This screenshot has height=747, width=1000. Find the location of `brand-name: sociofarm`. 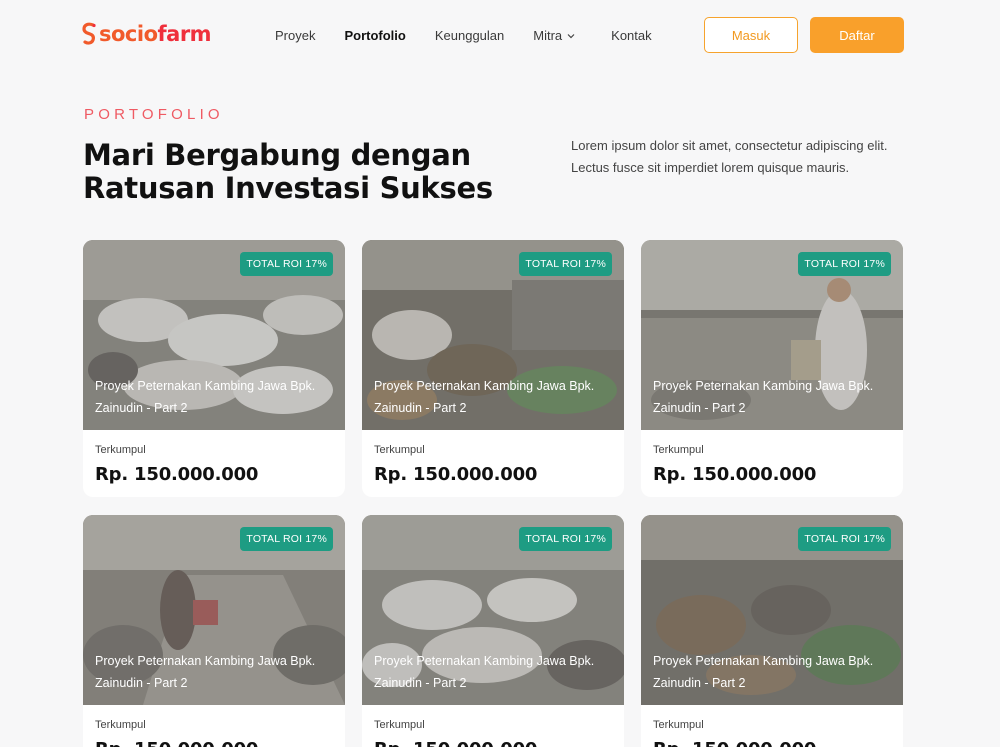

brand-name: sociofarm is located at coordinates (155, 33).